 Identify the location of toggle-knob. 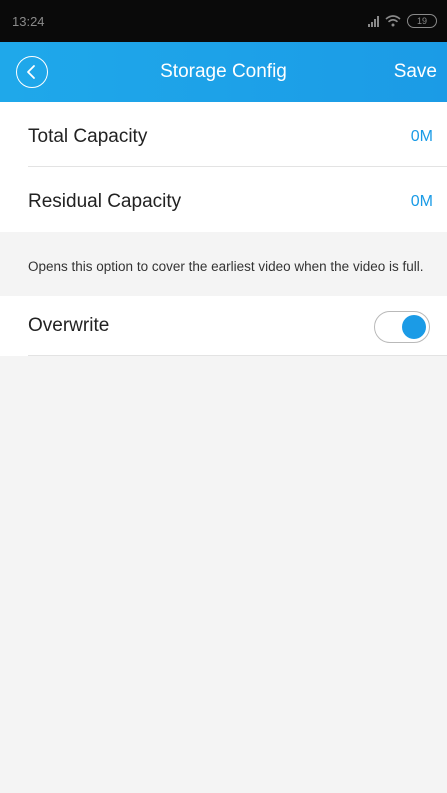
(414, 326).